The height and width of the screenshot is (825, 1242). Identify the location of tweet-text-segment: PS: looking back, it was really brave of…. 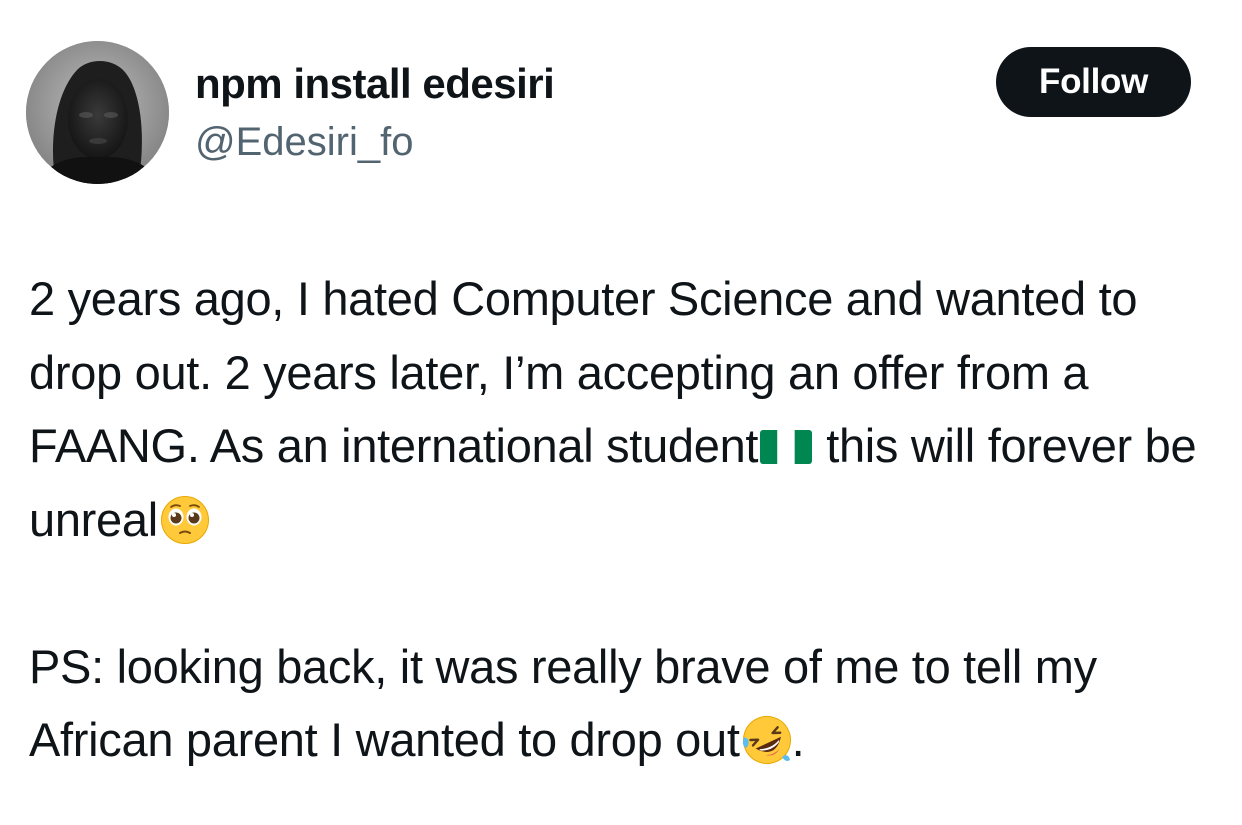
(563, 703).